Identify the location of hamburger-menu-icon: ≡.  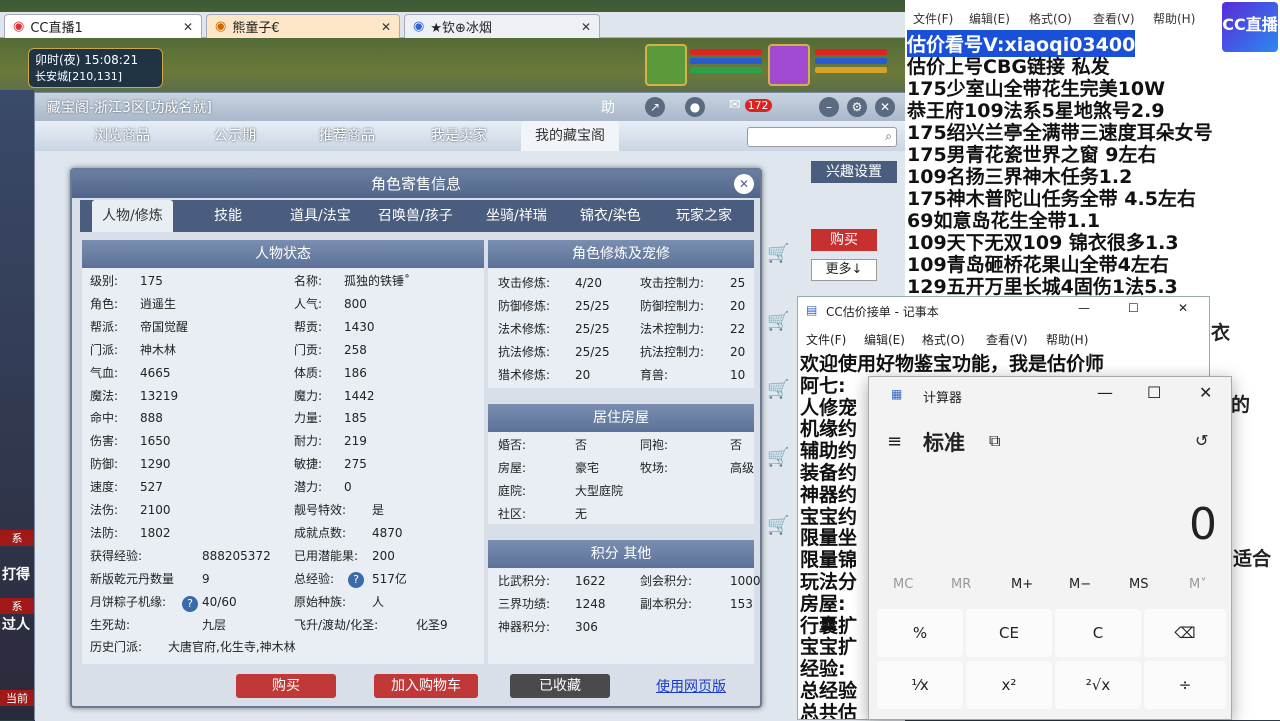
(894, 441).